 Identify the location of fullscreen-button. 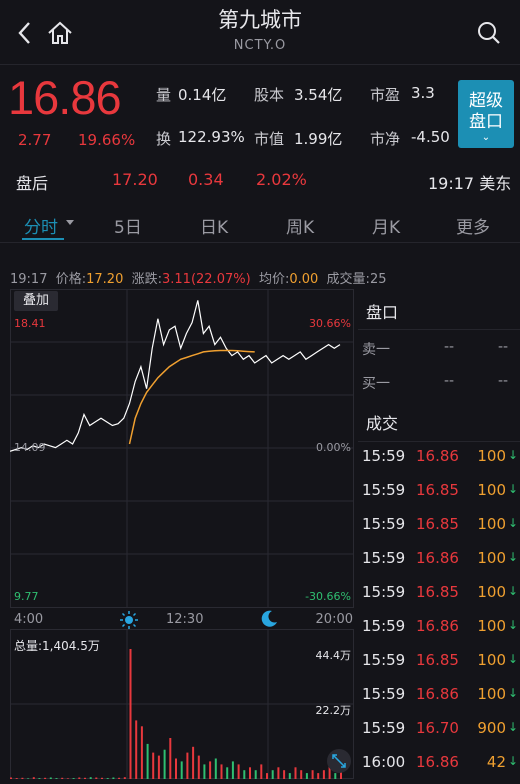
(339, 761).